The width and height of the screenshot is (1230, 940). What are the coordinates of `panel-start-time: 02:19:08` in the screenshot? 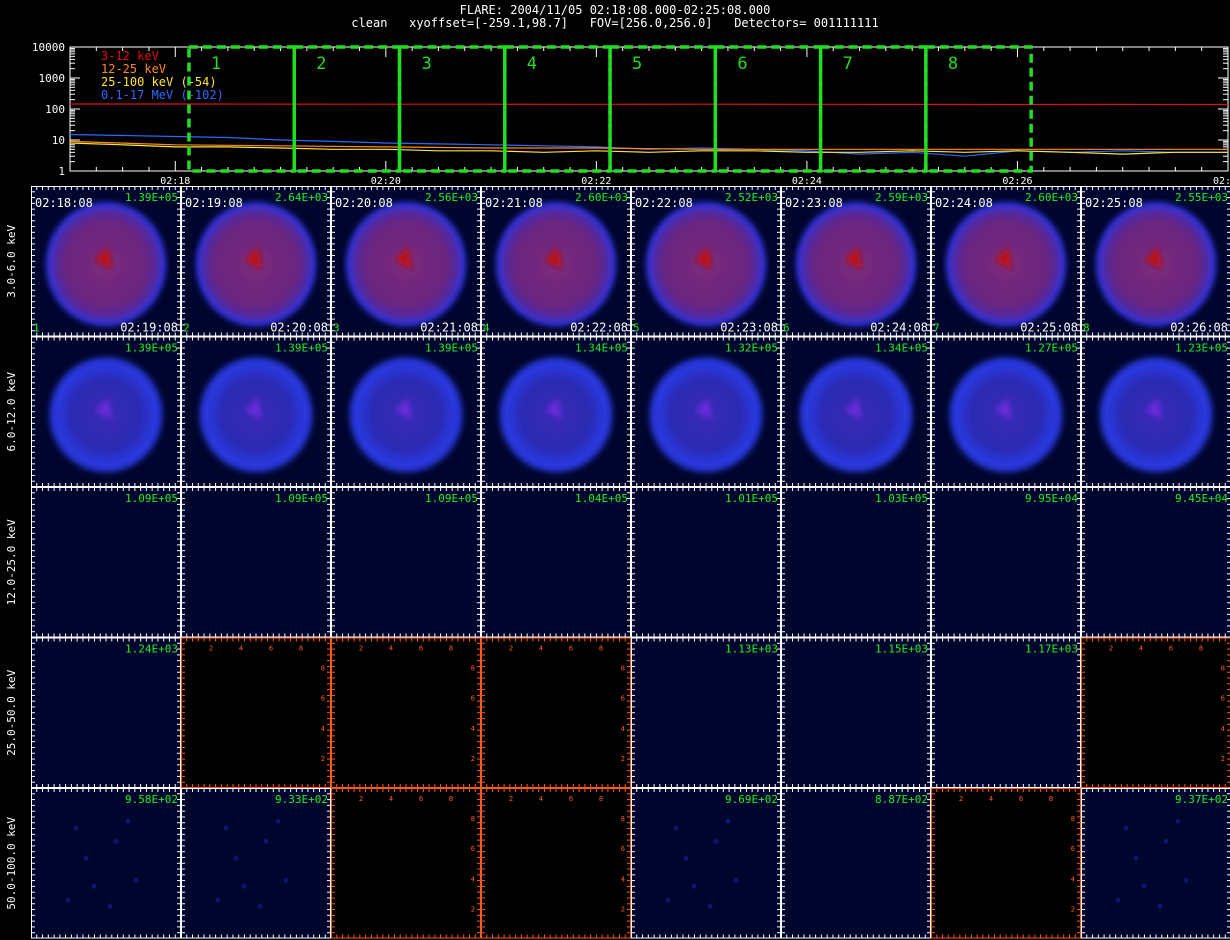 It's located at (214, 203).